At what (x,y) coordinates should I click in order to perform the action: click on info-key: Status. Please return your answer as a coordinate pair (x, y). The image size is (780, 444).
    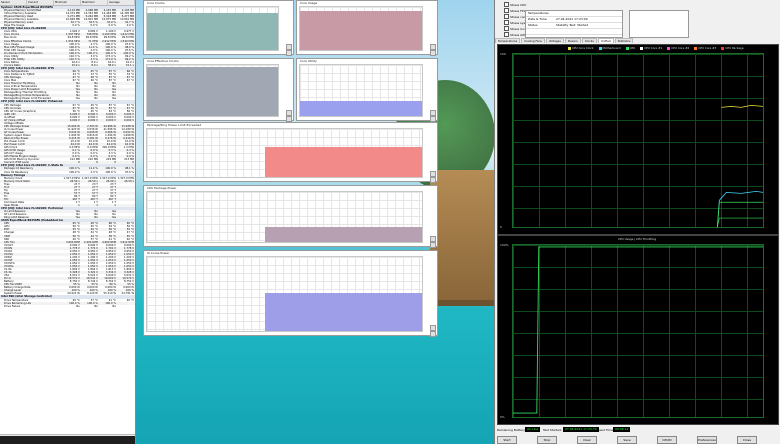
    Looking at the image, I should click on (533, 25).